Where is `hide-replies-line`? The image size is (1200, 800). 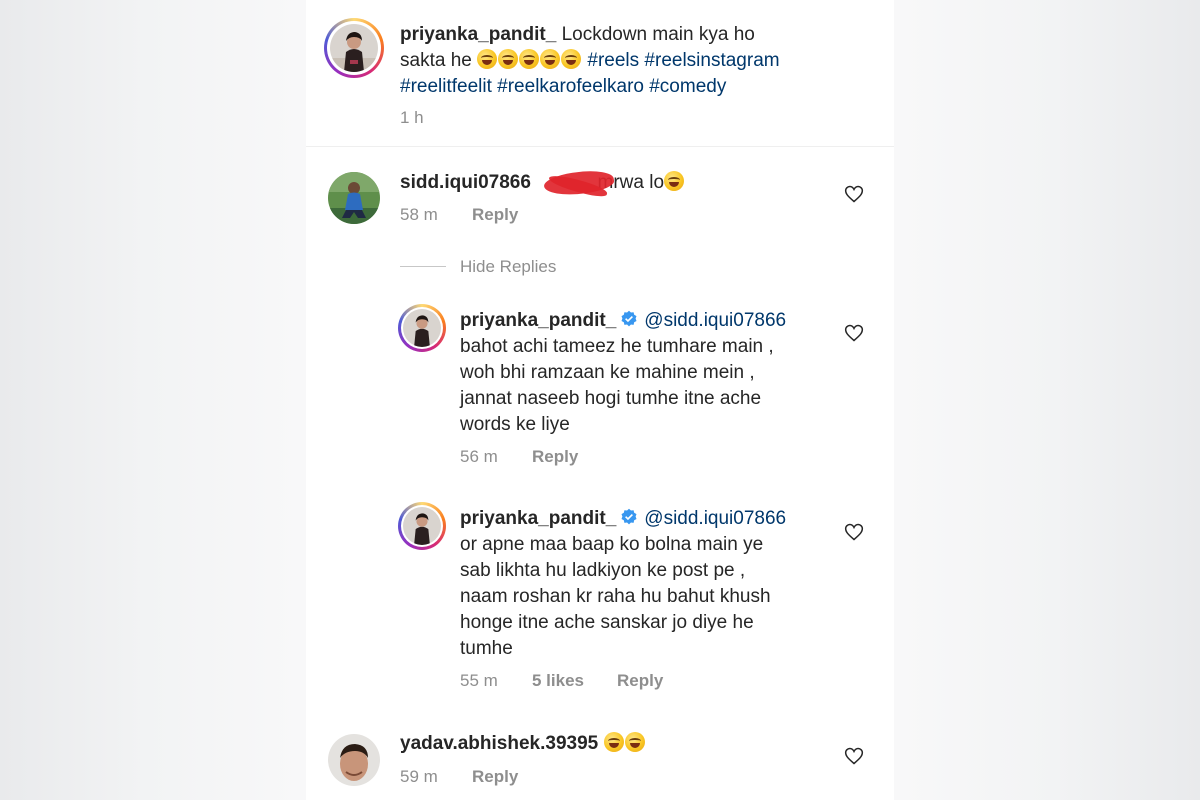 hide-replies-line is located at coordinates (423, 266).